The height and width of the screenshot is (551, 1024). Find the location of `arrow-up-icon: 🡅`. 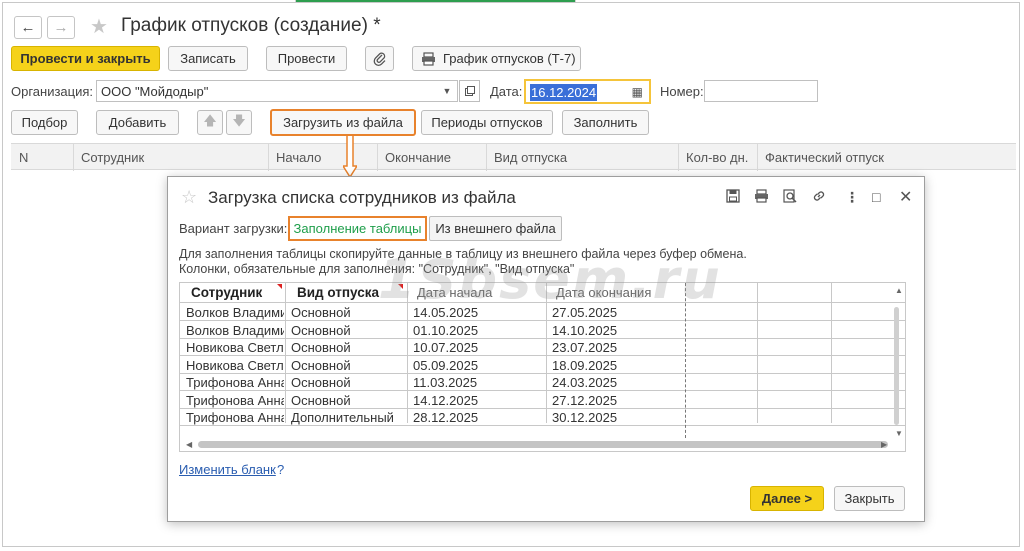

arrow-up-icon: 🡅 is located at coordinates (210, 120).